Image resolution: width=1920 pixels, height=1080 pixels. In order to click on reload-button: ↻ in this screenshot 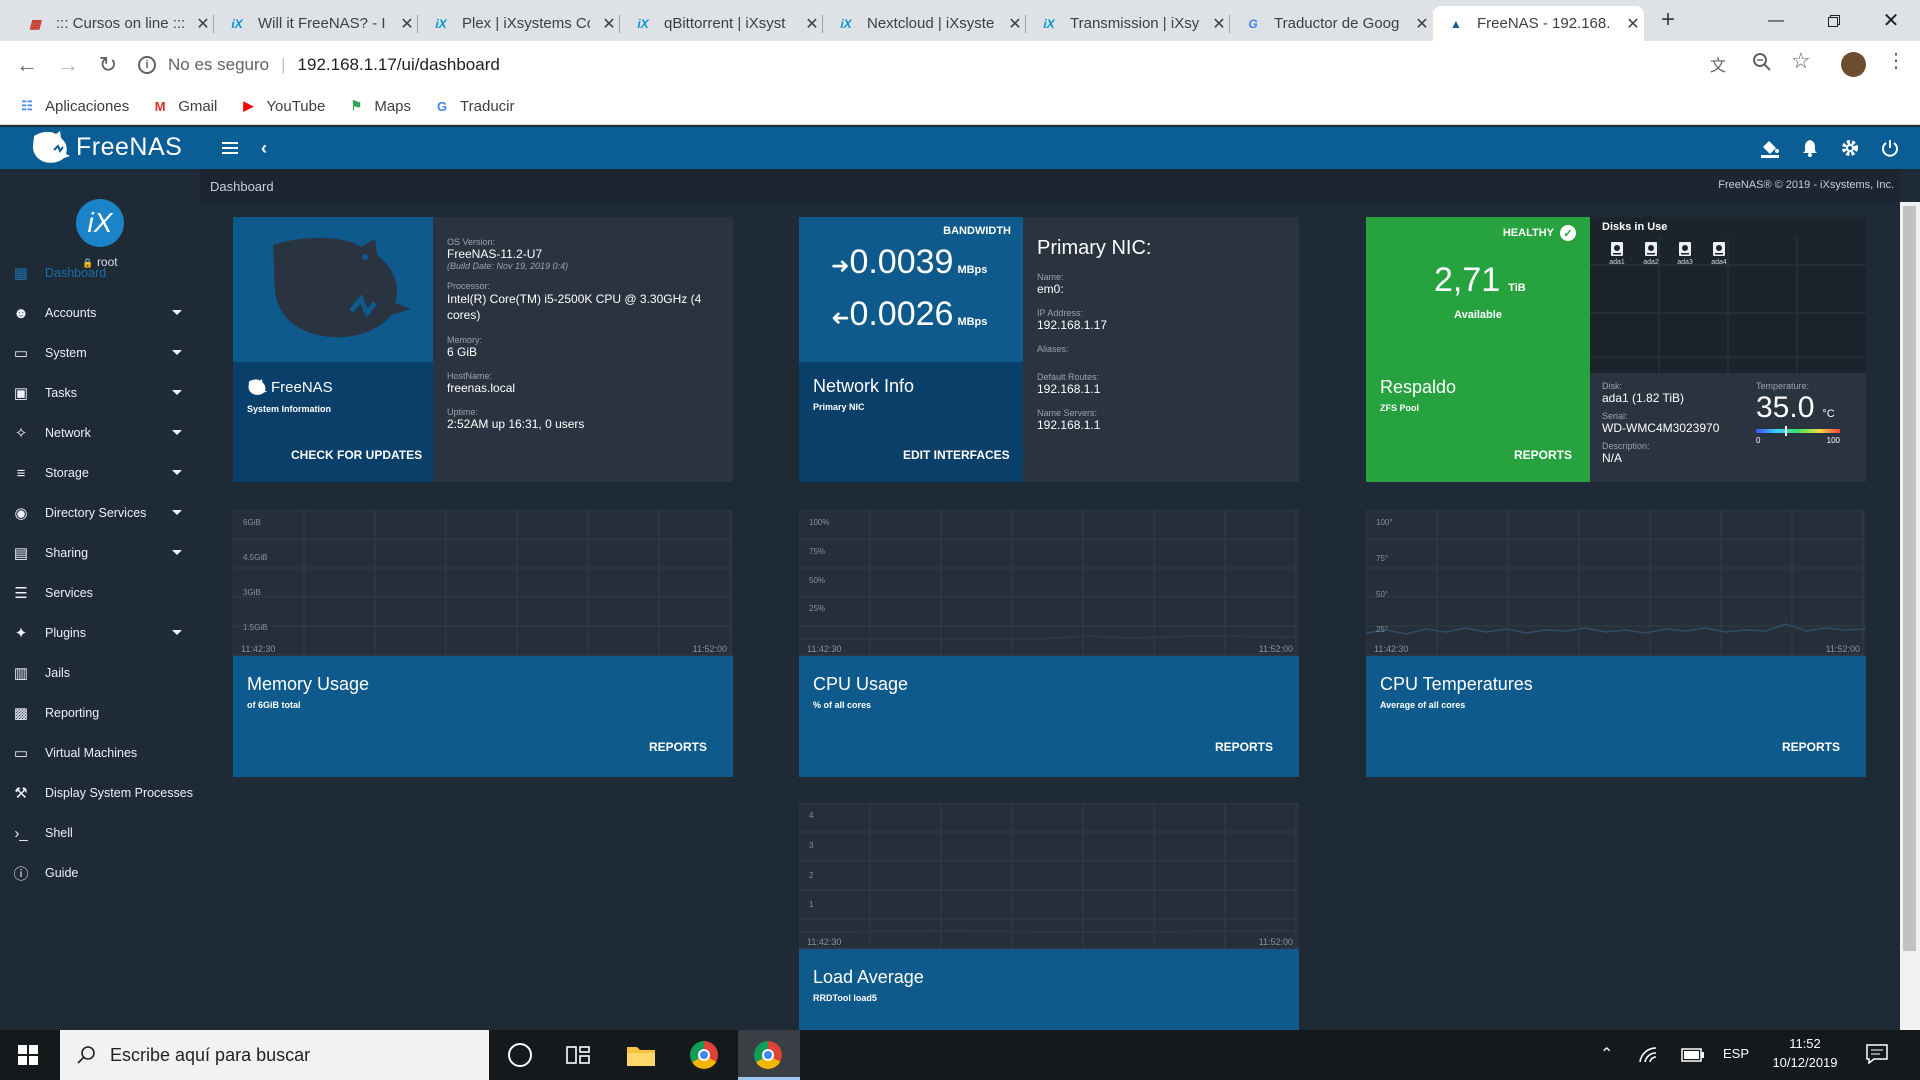, I will do `click(108, 65)`.